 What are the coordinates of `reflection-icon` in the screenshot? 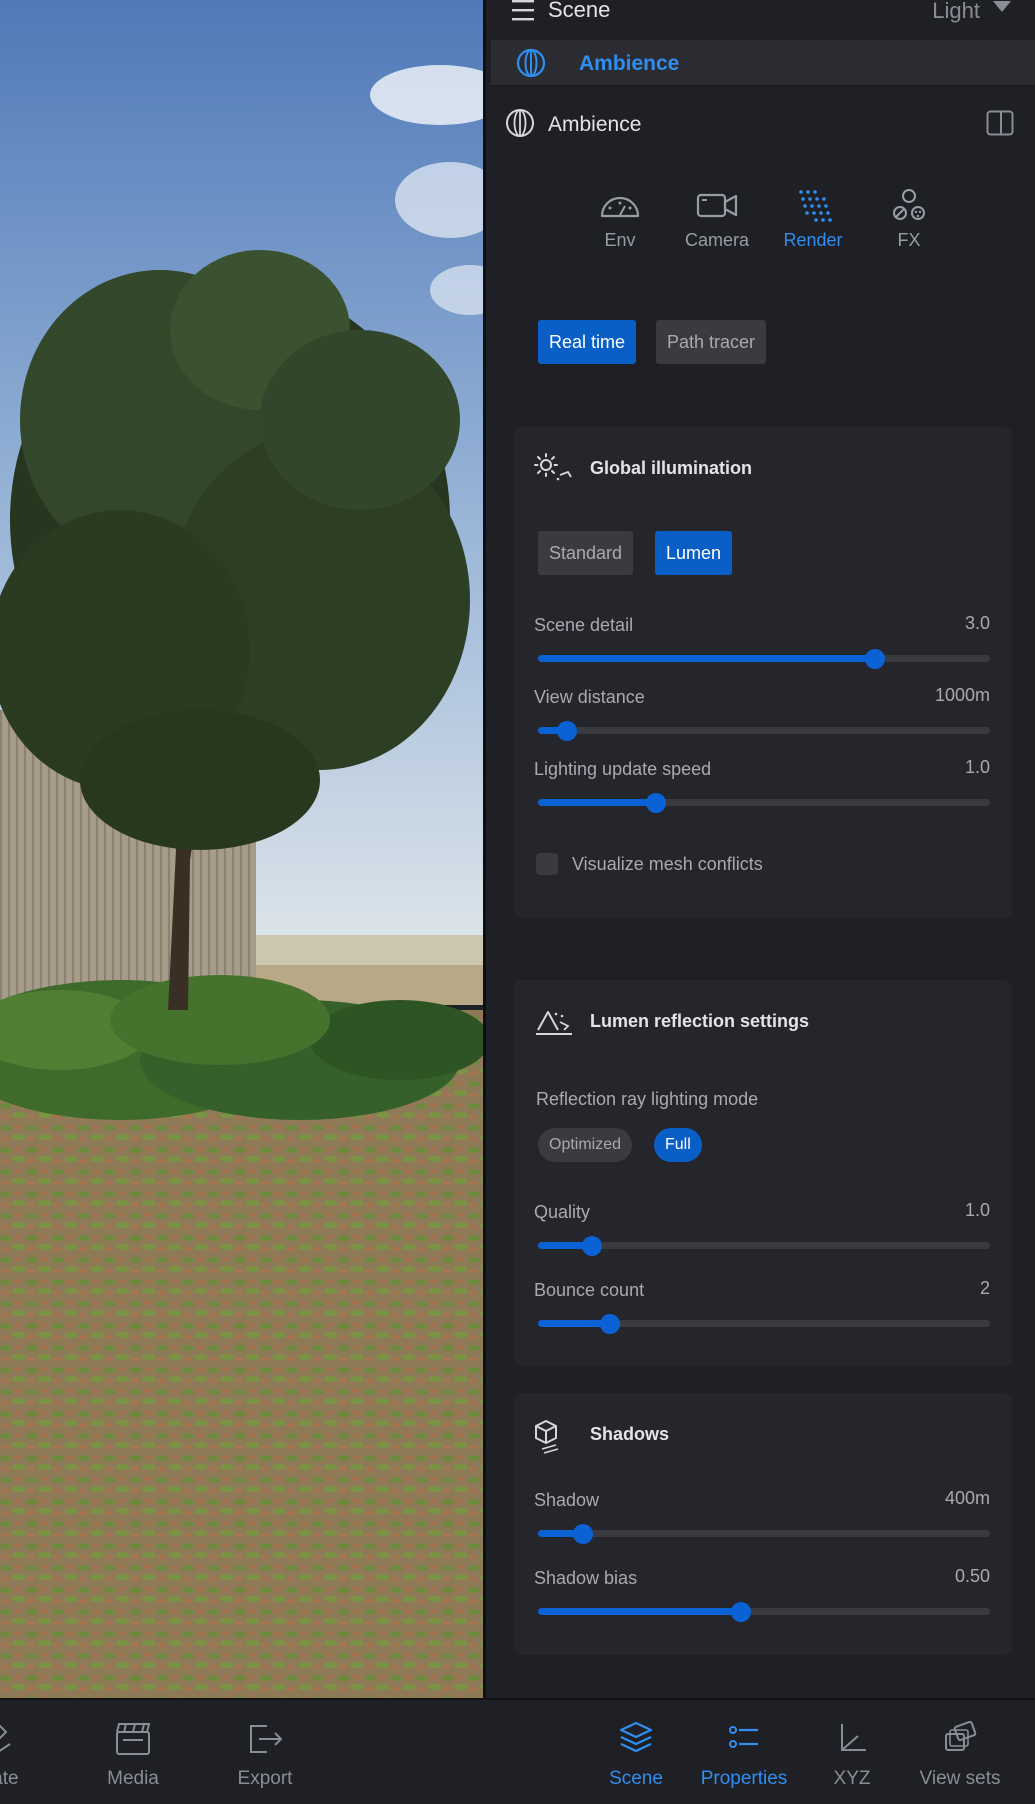 It's located at (554, 1024).